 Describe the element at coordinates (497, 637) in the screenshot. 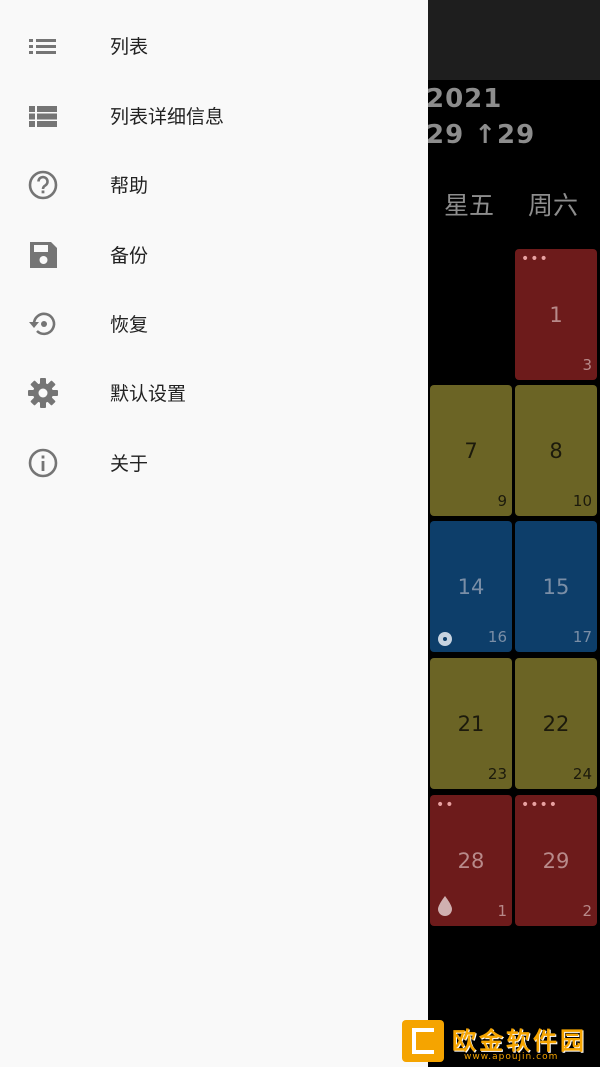

I see `cycle-day: 16` at that location.